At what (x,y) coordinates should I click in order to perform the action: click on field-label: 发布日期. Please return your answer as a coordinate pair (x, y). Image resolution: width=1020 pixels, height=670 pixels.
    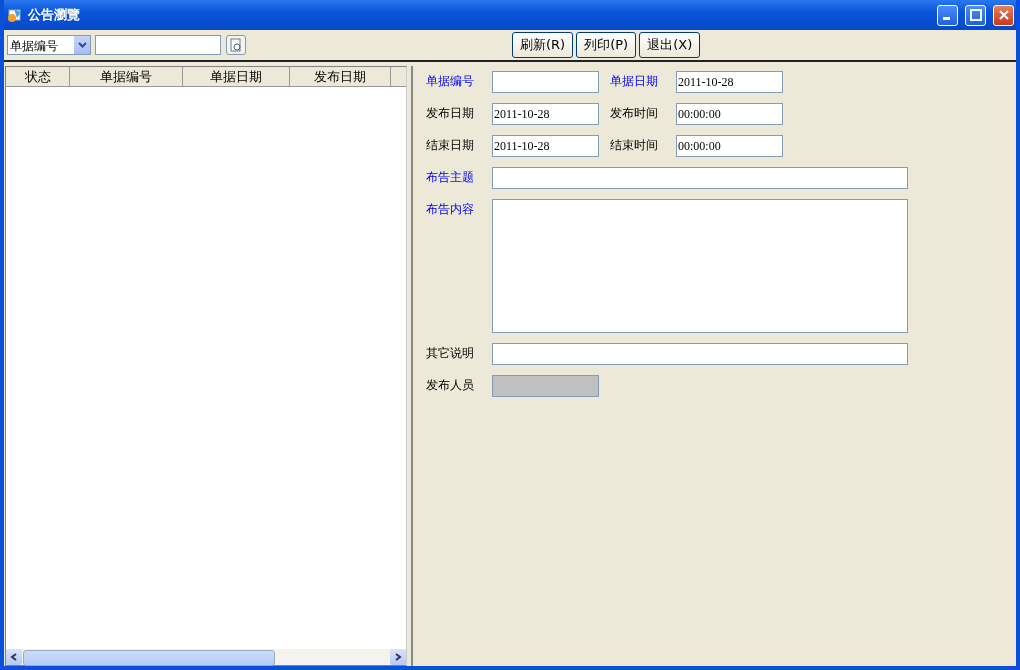
    Looking at the image, I should click on (450, 113).